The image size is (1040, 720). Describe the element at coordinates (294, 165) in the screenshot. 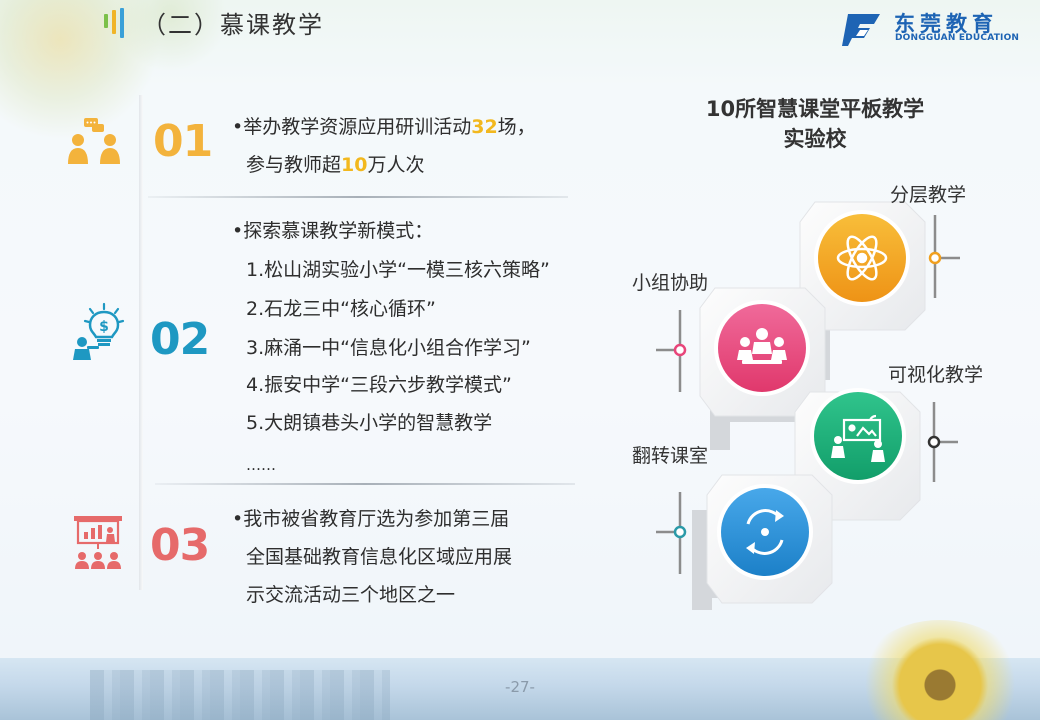

I see `section-01-line-2-text: 参与教师超` at that location.